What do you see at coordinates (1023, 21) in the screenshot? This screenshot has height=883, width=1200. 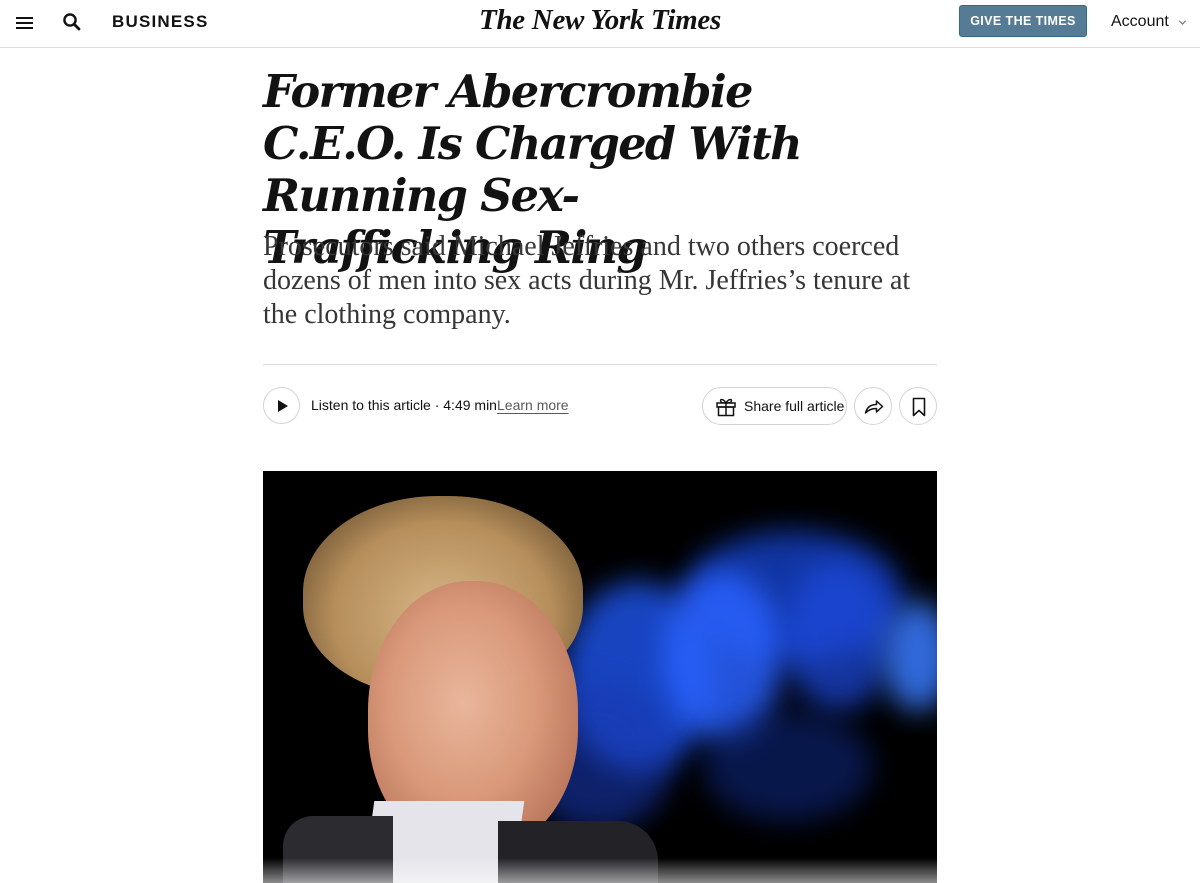 I see `give-the-times-button: GIVE THE TIMES` at bounding box center [1023, 21].